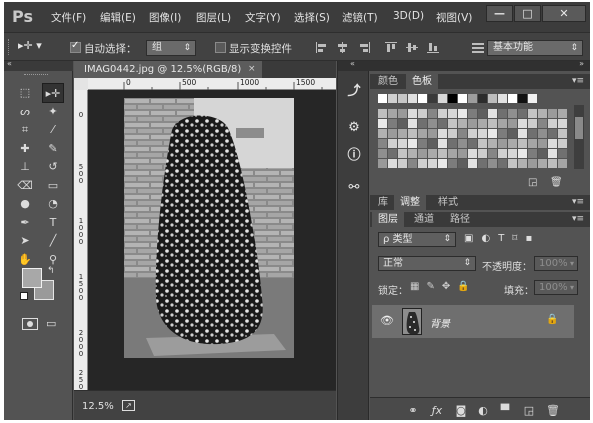  I want to click on auto-select-checkbox: ✓, so click(75, 46).